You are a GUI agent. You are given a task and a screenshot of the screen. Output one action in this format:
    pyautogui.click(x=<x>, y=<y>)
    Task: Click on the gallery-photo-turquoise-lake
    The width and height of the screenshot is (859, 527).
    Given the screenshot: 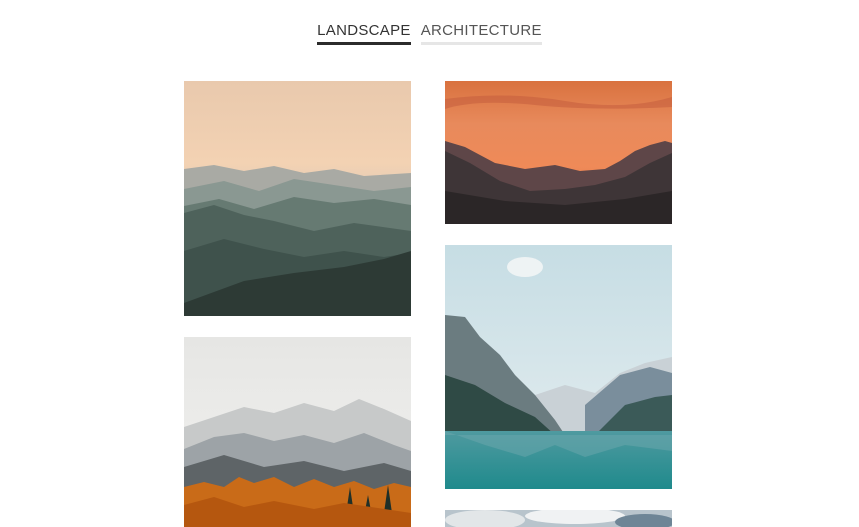 What is the action you would take?
    pyautogui.click(x=558, y=367)
    